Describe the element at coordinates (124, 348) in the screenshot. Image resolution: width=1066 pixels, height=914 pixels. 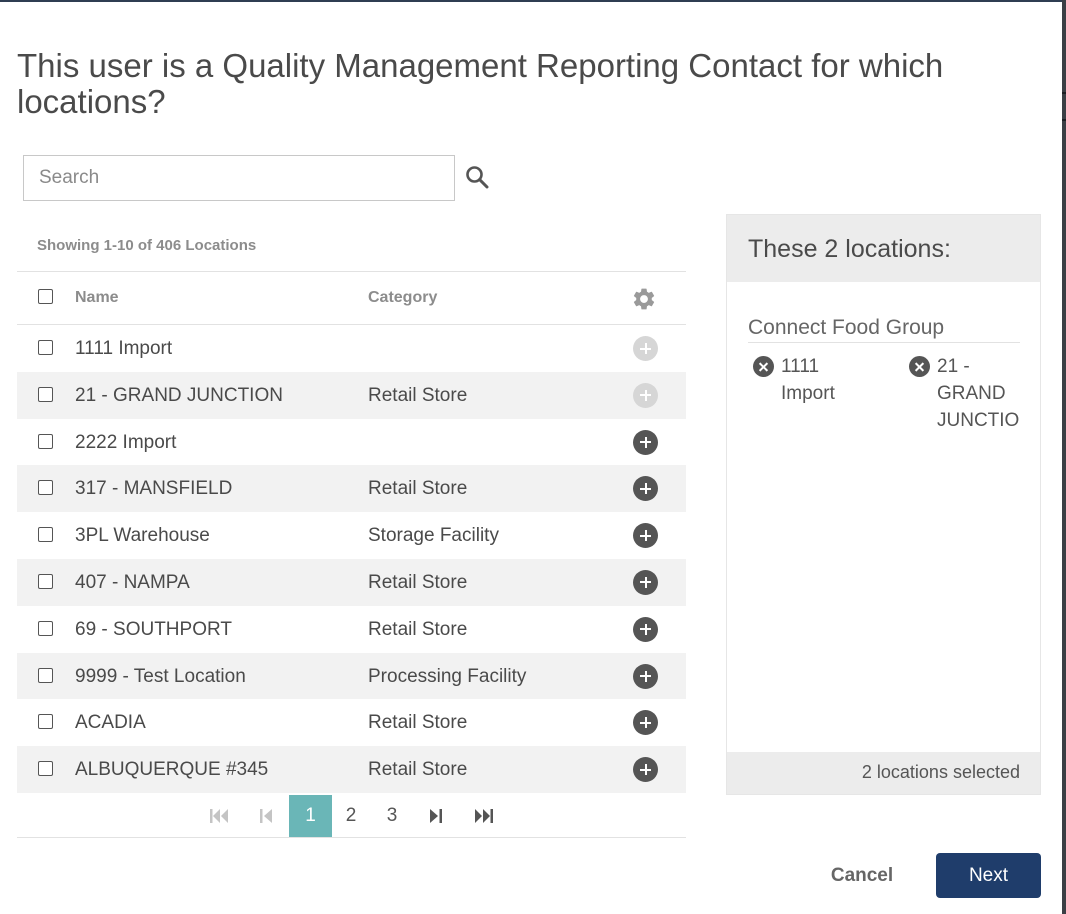
I see `location-name: 1111 Import` at that location.